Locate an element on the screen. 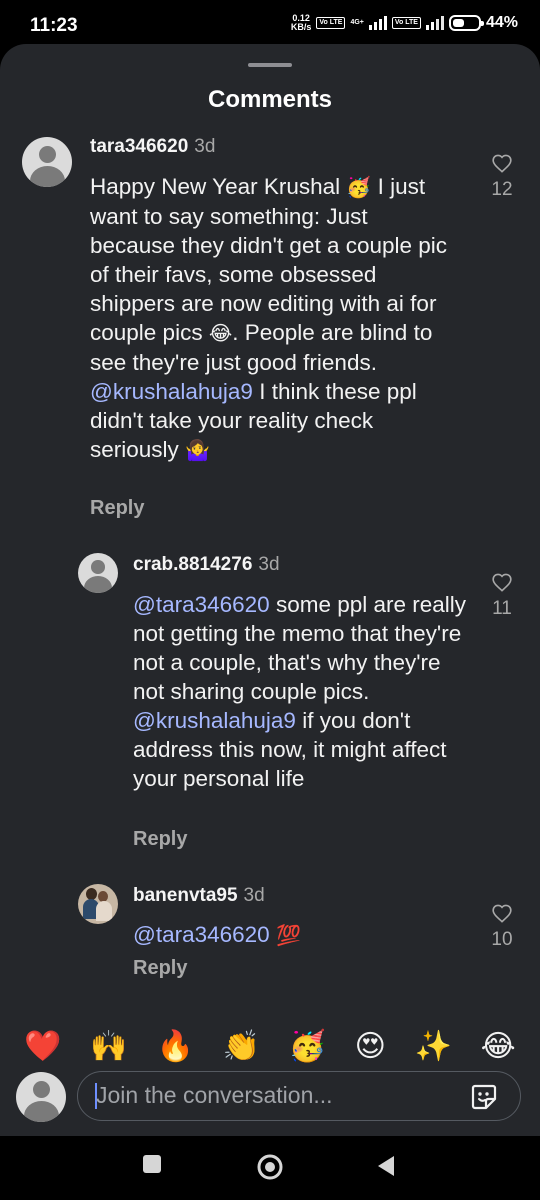  system-navigation-bar is located at coordinates (270, 1168).